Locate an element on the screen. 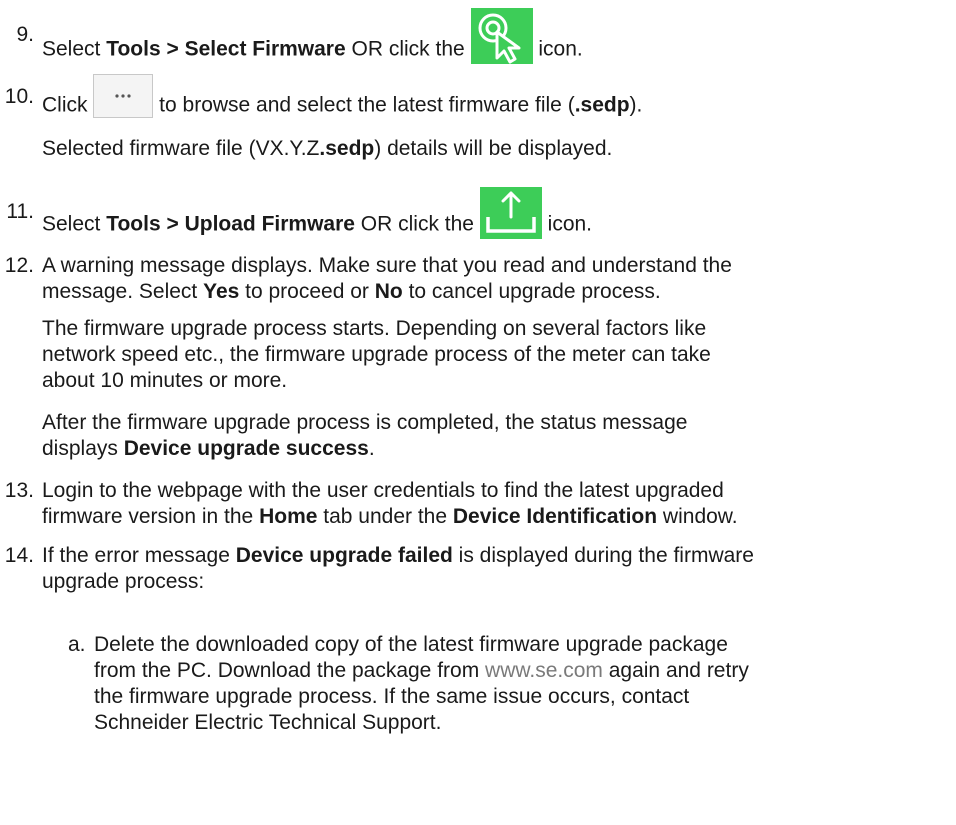 This screenshot has height=825, width=956. step-number: 12. is located at coordinates (19, 265).